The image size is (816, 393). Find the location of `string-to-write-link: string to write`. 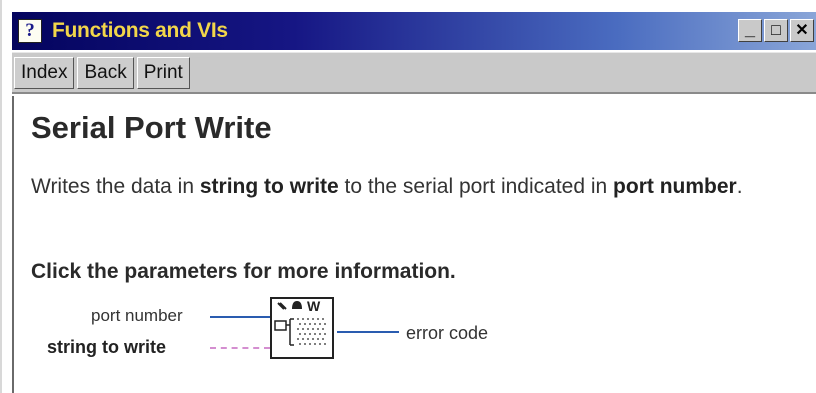

string-to-write-link: string to write is located at coordinates (106, 347).